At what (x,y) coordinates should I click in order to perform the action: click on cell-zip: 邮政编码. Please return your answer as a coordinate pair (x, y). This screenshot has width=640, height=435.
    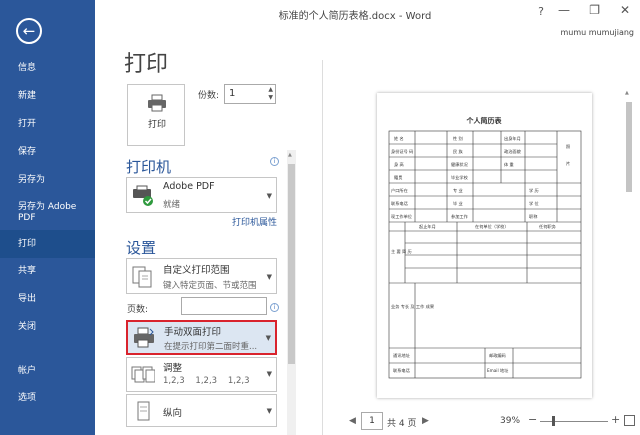
    Looking at the image, I should click on (497, 355).